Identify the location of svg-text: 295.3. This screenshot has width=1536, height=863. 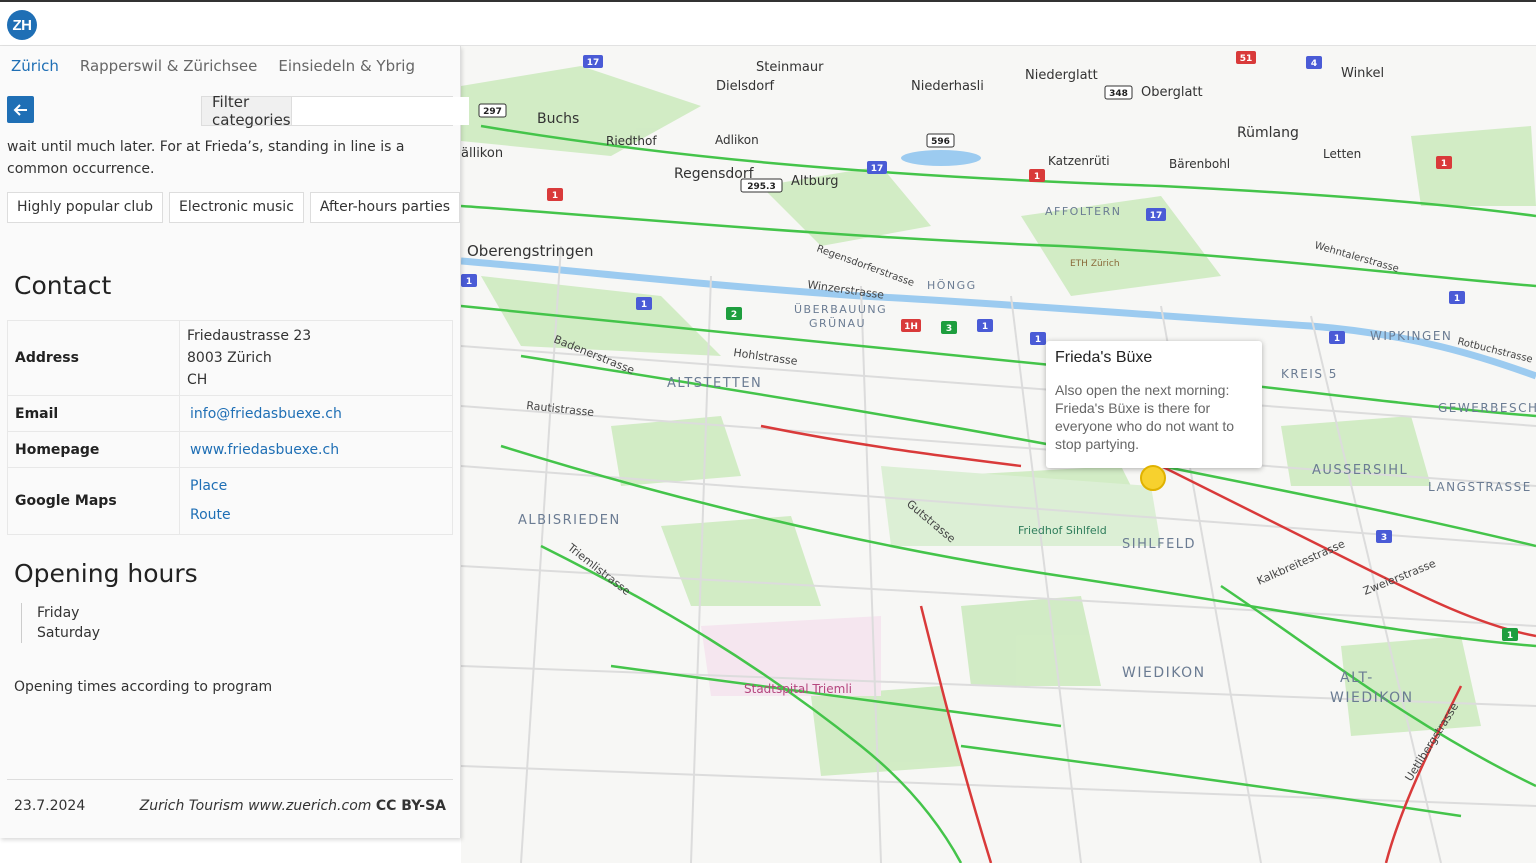
(761, 187).